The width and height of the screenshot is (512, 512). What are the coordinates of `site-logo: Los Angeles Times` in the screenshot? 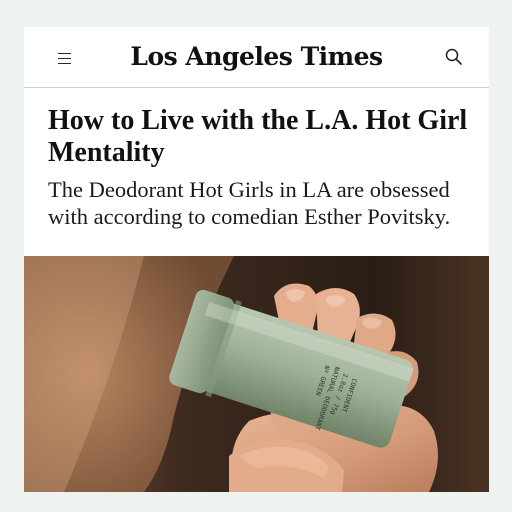 It's located at (256, 57).